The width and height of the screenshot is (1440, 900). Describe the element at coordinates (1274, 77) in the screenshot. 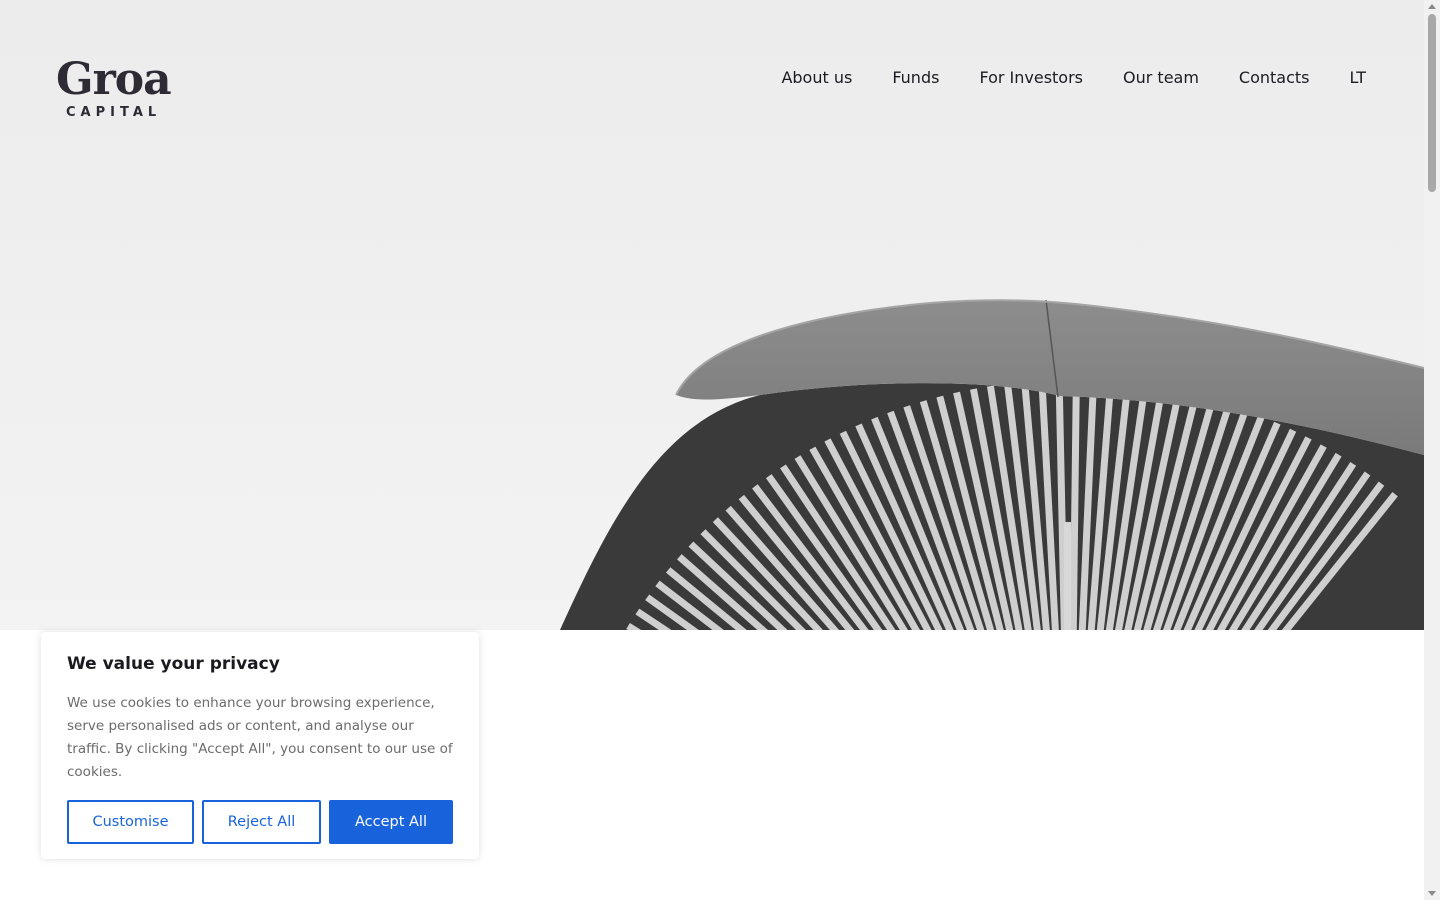

I see `nav-contacts: Contacts` at that location.